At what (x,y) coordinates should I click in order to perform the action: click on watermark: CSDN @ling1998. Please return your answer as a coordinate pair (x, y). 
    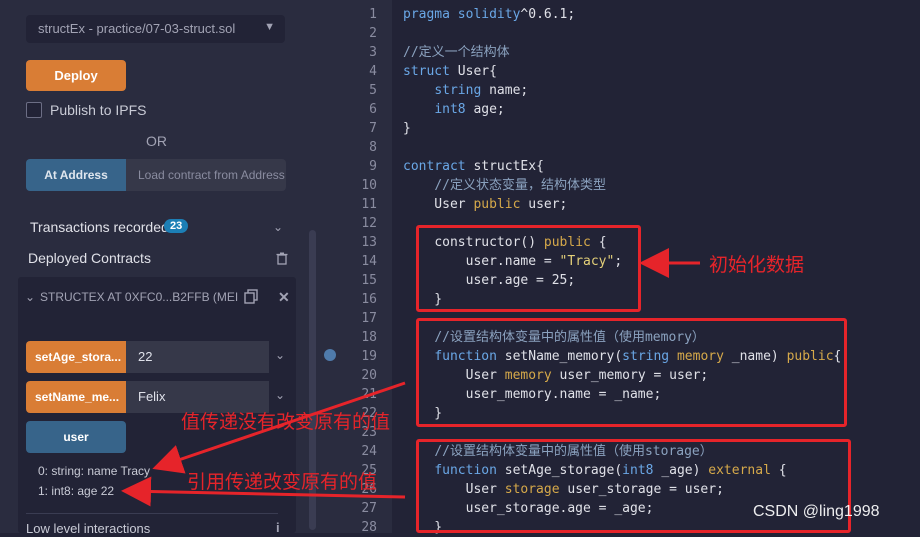
    Looking at the image, I should click on (816, 511).